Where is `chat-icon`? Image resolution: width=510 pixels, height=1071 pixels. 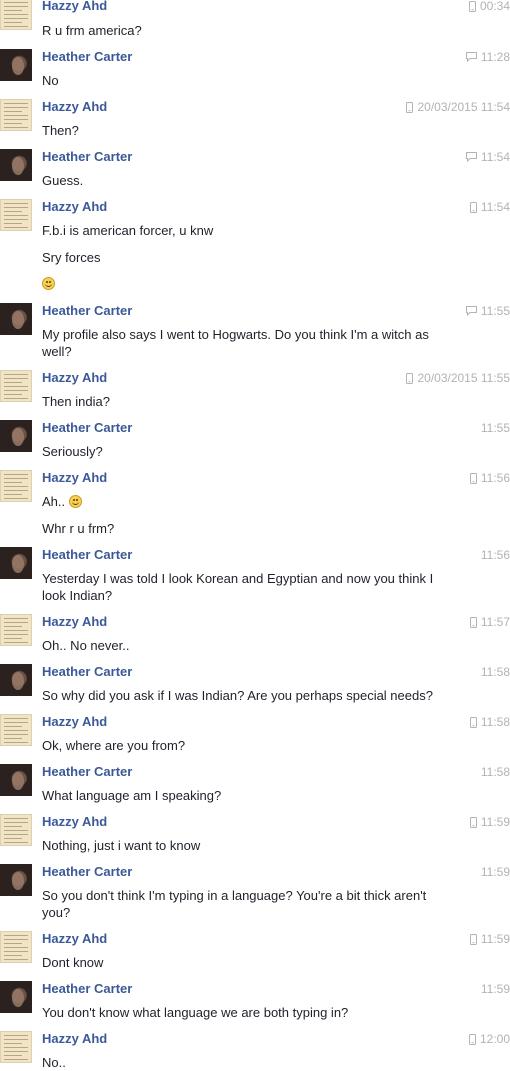
chat-icon is located at coordinates (471, 57).